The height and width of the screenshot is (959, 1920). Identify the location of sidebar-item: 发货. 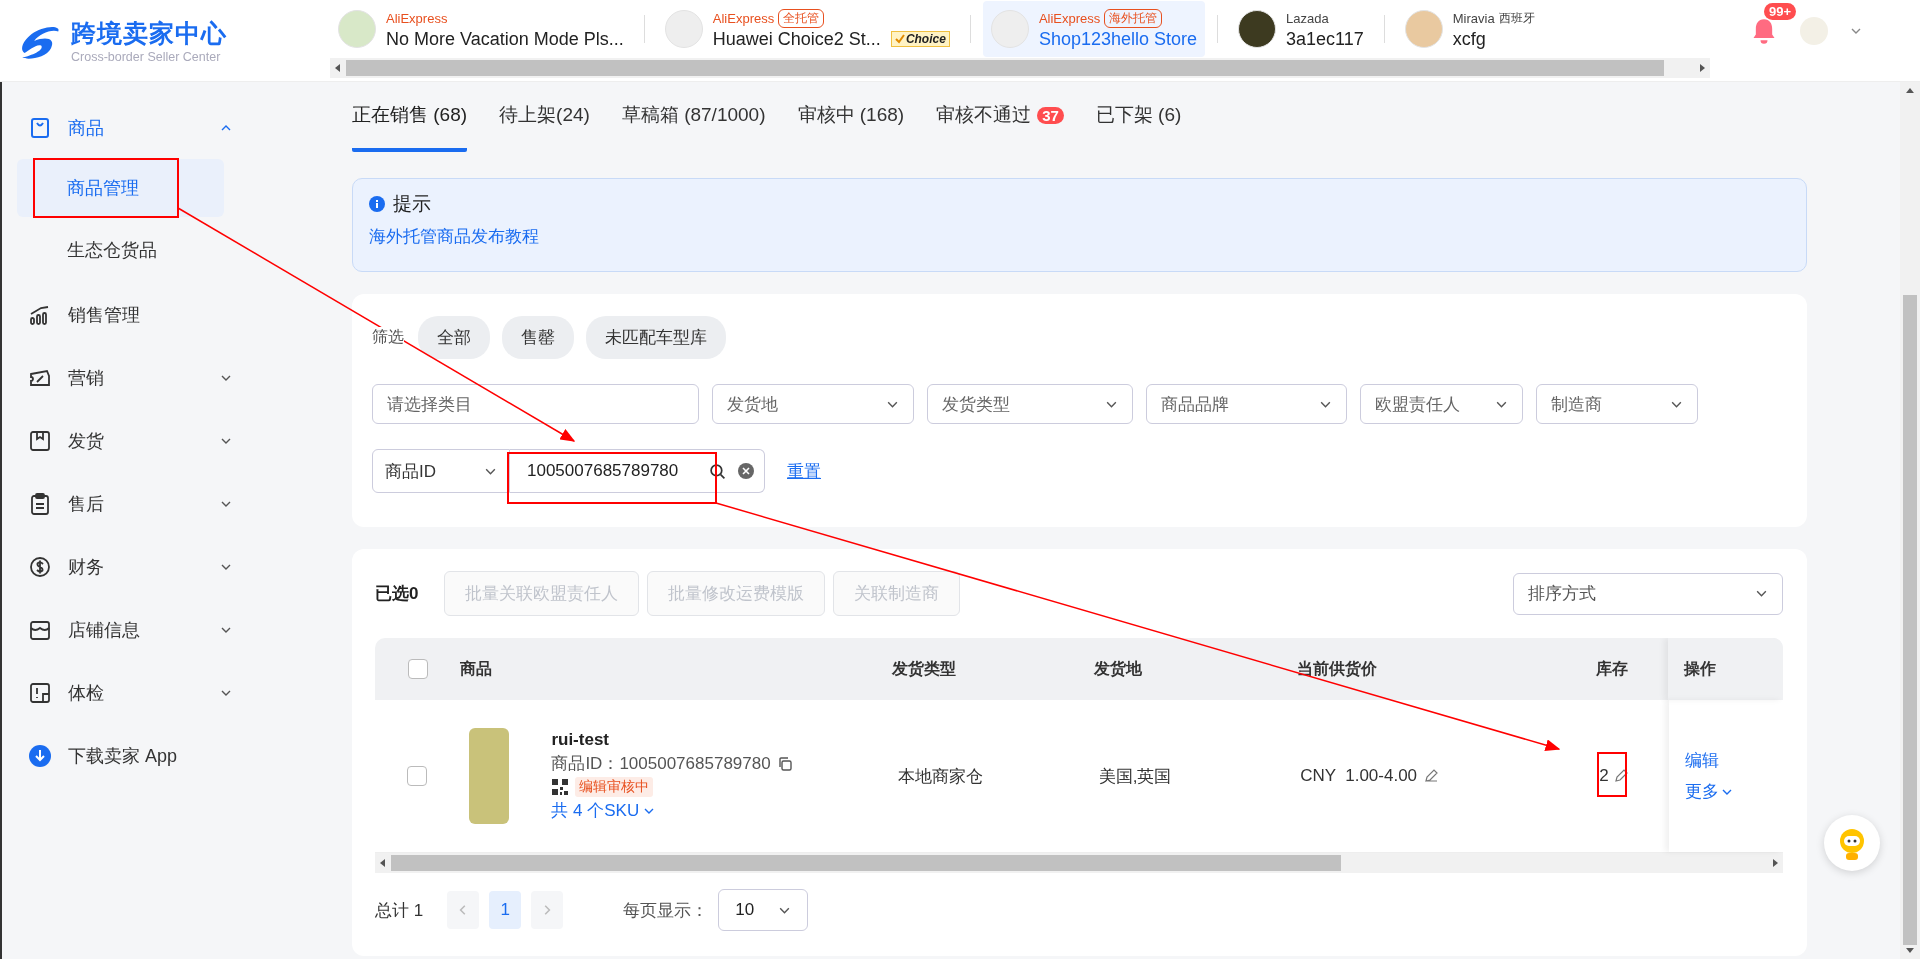
(132, 440).